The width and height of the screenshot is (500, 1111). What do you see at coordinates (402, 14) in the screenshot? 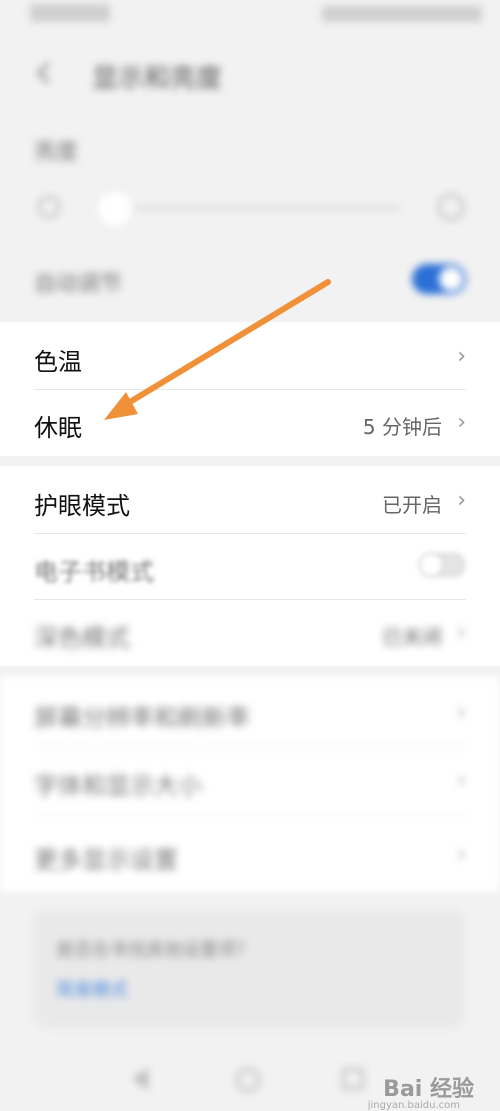
I see `status-icons` at bounding box center [402, 14].